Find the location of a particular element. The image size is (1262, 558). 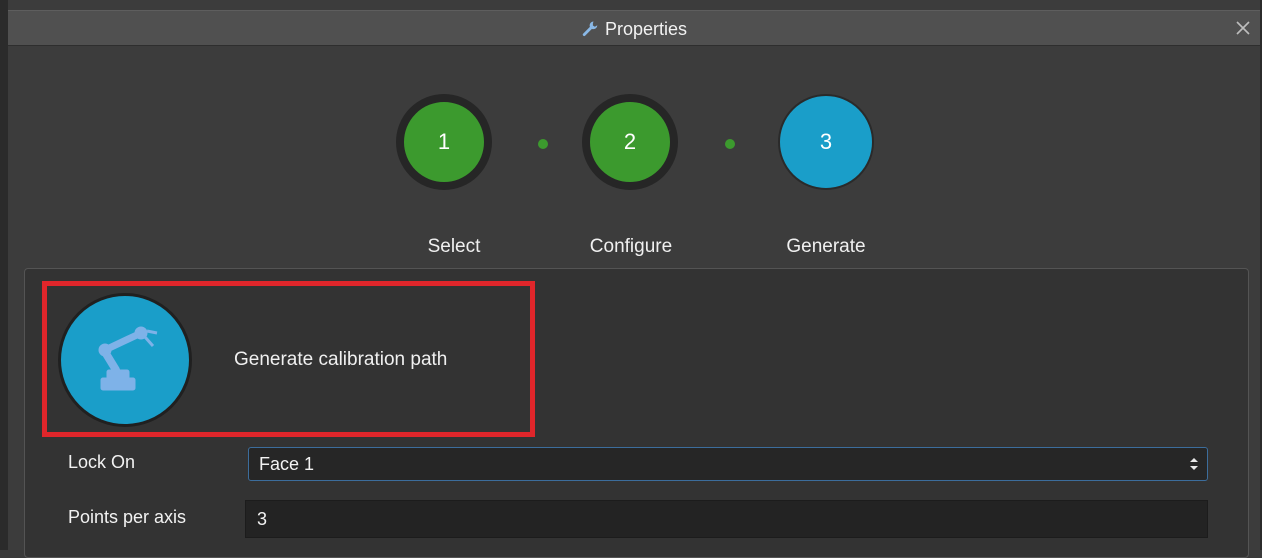

wrench-icon is located at coordinates (590, 29).